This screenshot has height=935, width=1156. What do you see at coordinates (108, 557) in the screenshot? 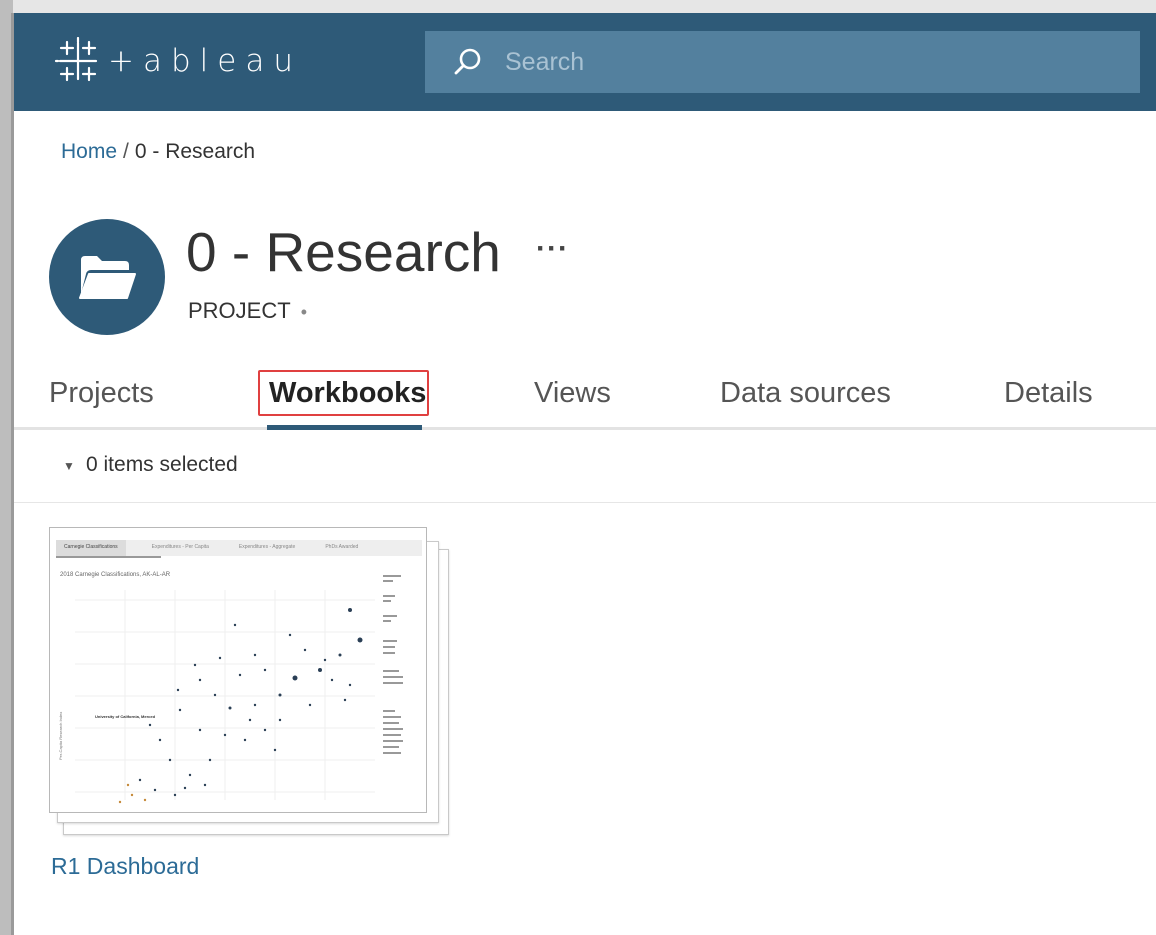
I see `thumbnail-active-tab-indicator` at bounding box center [108, 557].